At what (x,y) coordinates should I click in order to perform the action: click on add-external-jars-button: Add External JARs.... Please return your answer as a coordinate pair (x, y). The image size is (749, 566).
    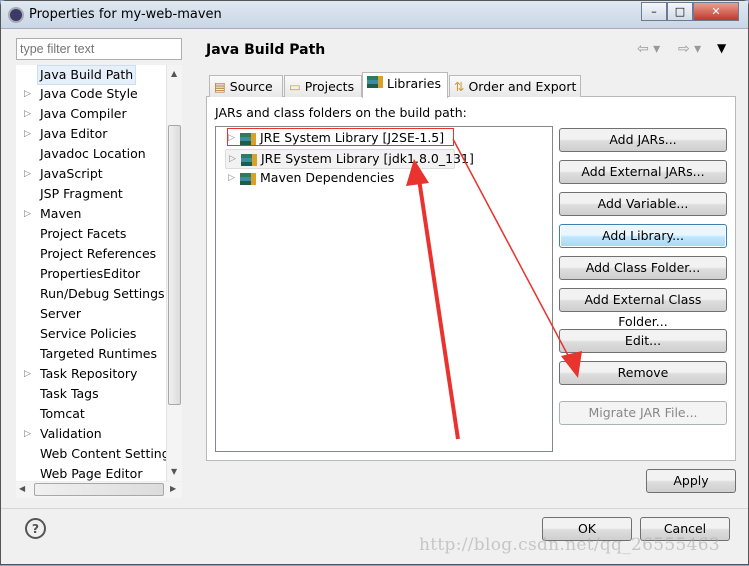
    Looking at the image, I should click on (643, 172).